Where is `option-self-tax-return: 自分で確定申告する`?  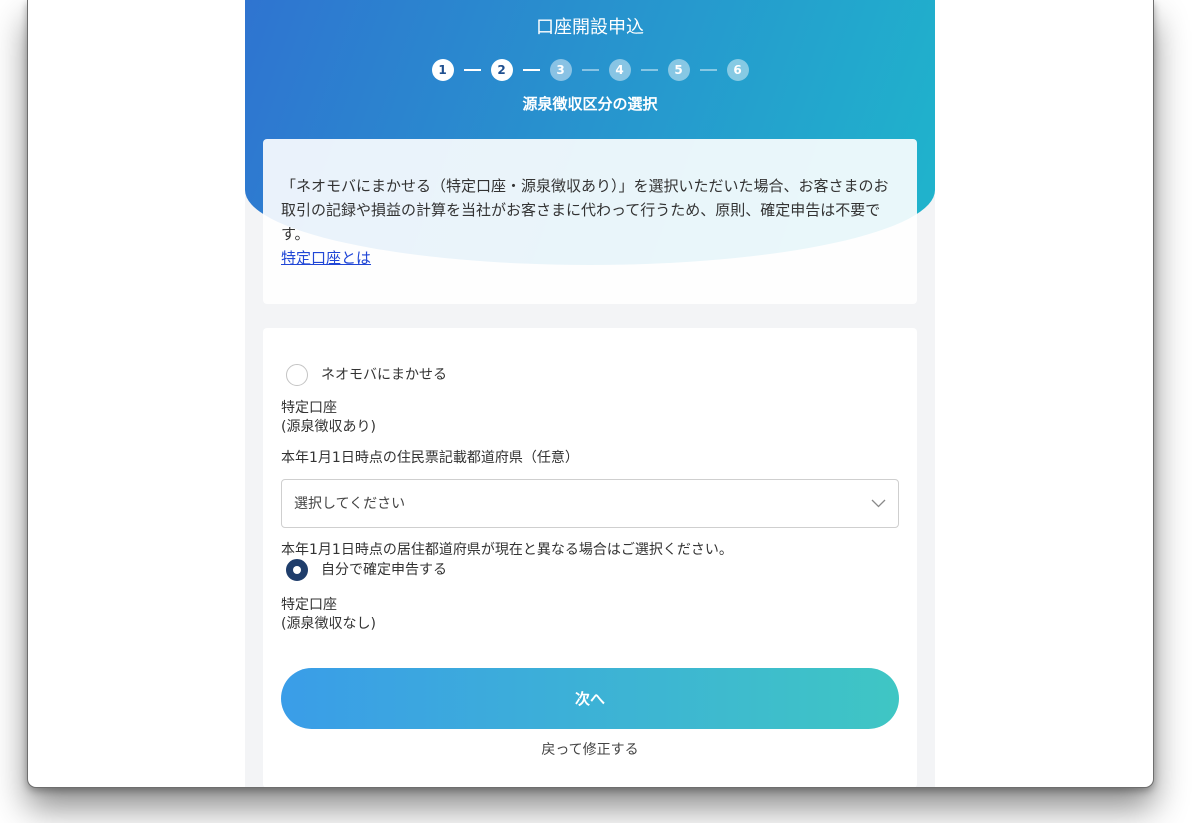
option-self-tax-return: 自分で確定申告する is located at coordinates (366, 570).